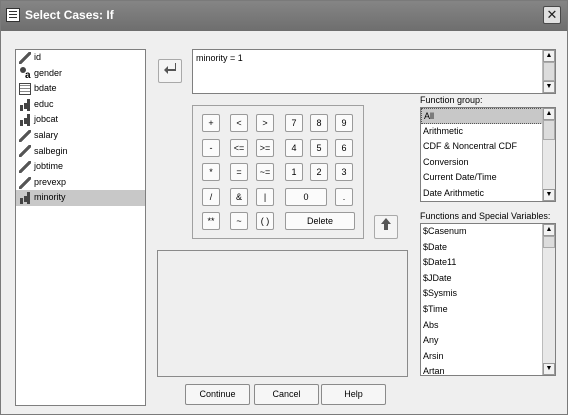  I want to click on key-4: 4, so click(294, 148).